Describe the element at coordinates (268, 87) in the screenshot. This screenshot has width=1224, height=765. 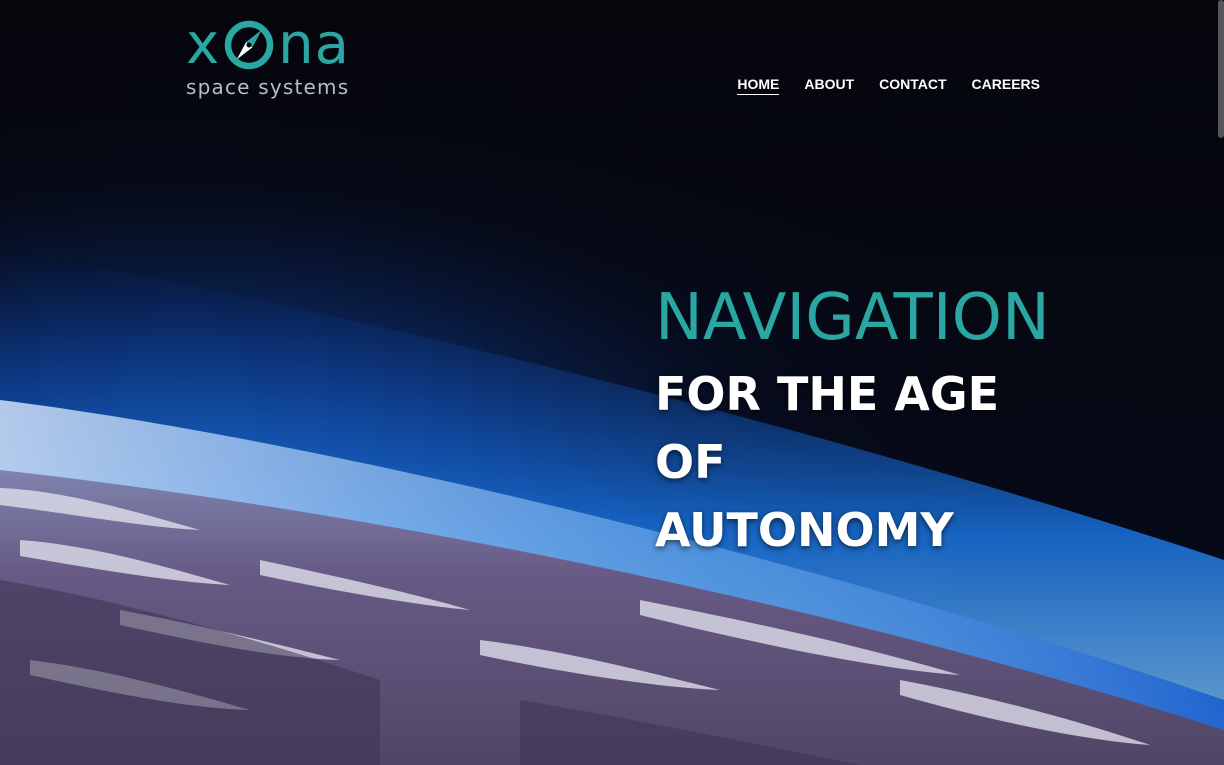
I see `logo-tagline: space systems` at that location.